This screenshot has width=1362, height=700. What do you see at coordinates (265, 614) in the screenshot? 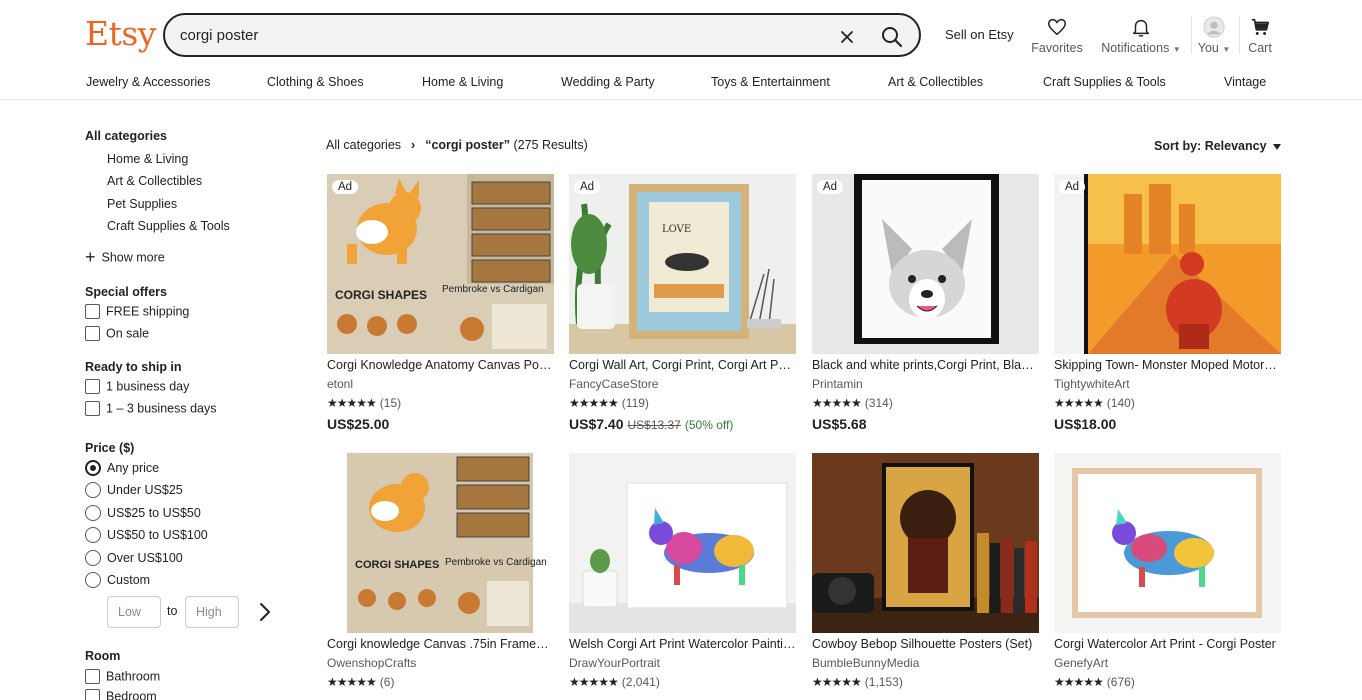
I see `price-submit-chevron-icon` at bounding box center [265, 614].